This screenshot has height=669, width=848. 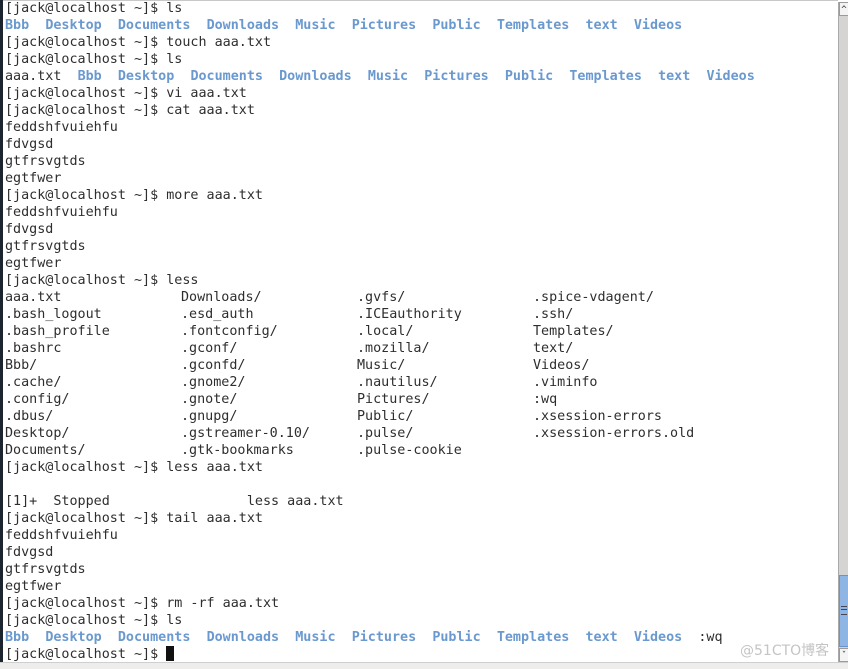 I want to click on command-text: rm -rf aaa.txt, so click(x=223, y=603).